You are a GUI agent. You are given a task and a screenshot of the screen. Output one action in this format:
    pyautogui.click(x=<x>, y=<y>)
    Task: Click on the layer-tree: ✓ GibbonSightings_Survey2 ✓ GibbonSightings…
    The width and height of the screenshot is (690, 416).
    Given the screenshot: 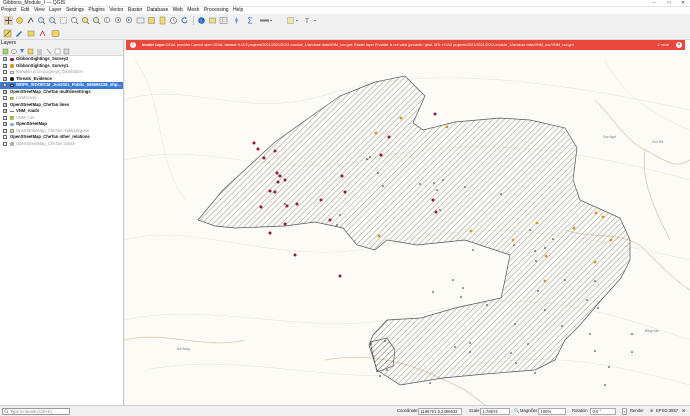 What is the action you would take?
    pyautogui.click(x=61, y=101)
    